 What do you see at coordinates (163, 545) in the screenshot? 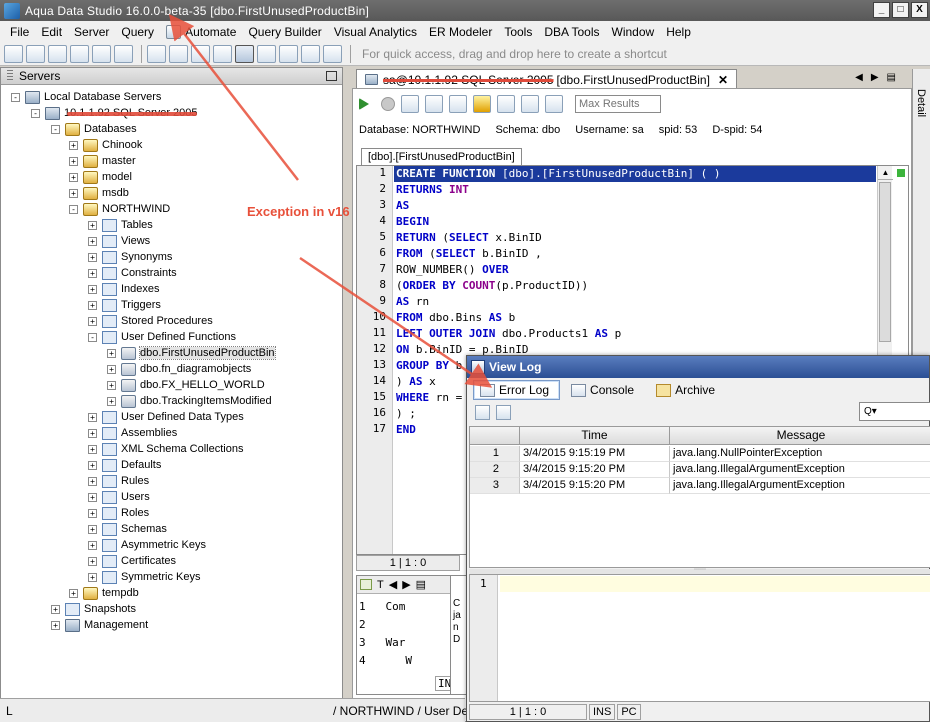
I see `tree-node-label: Asymmetric Keys` at bounding box center [163, 545].